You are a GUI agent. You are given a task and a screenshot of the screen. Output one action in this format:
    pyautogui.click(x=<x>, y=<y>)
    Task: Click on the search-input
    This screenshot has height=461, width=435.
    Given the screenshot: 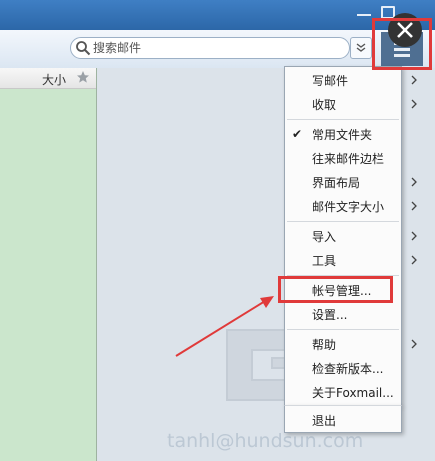 What is the action you would take?
    pyautogui.click(x=208, y=48)
    